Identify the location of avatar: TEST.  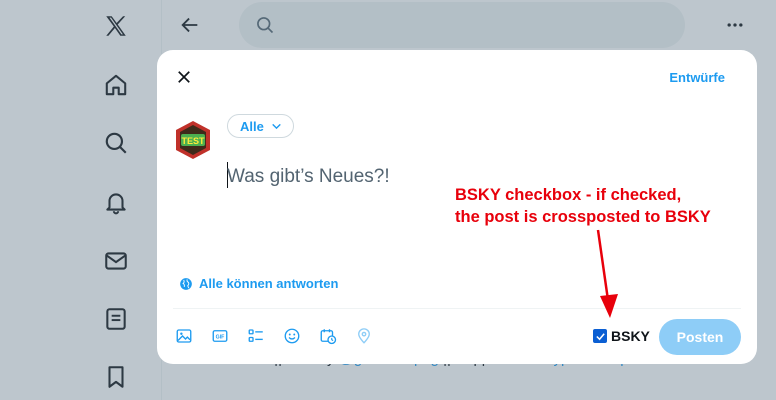
(193, 140).